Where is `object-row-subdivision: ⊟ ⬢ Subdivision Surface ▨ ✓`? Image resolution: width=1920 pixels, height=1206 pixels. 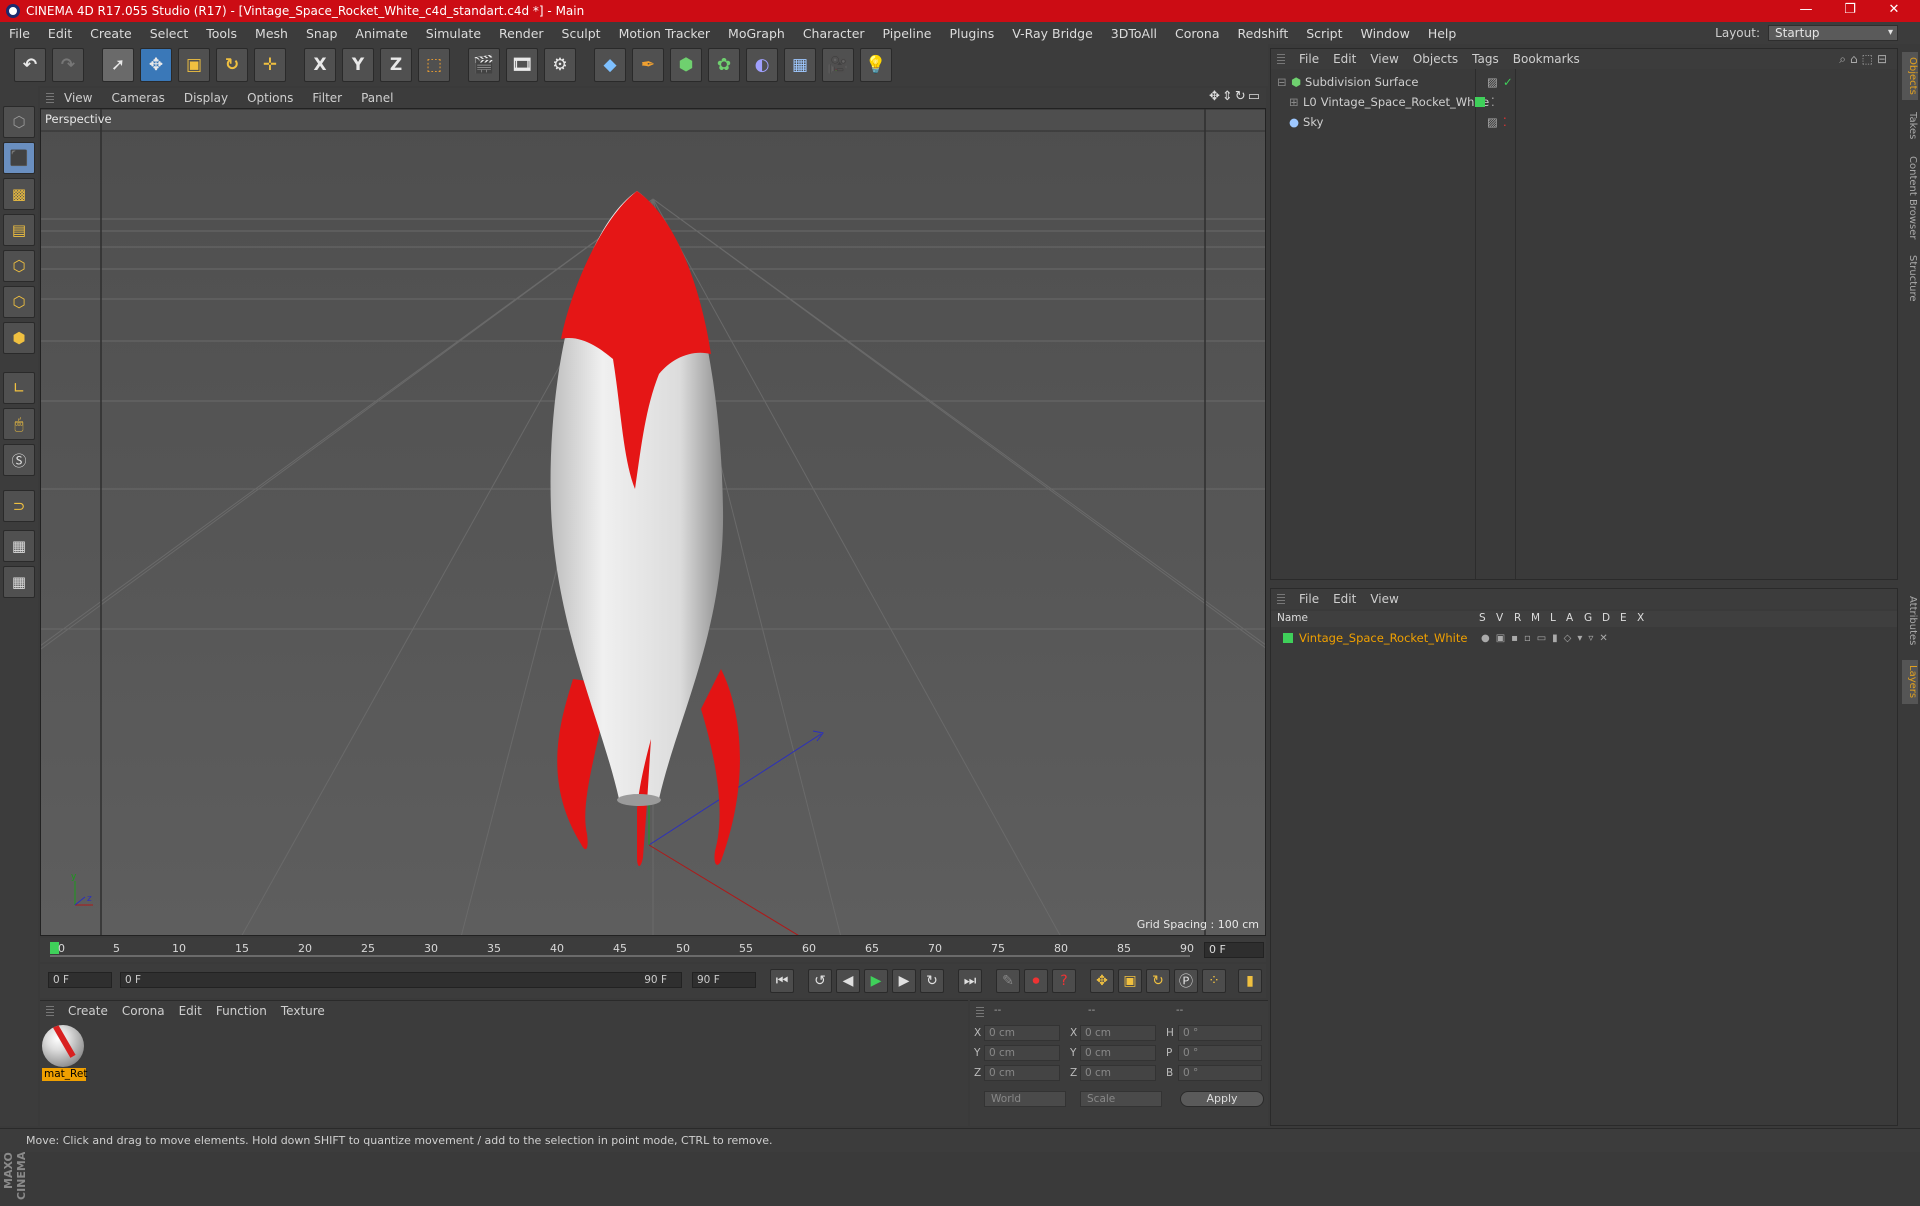 object-row-subdivision: ⊟ ⬢ Subdivision Surface ▨ ✓ is located at coordinates (1577, 82).